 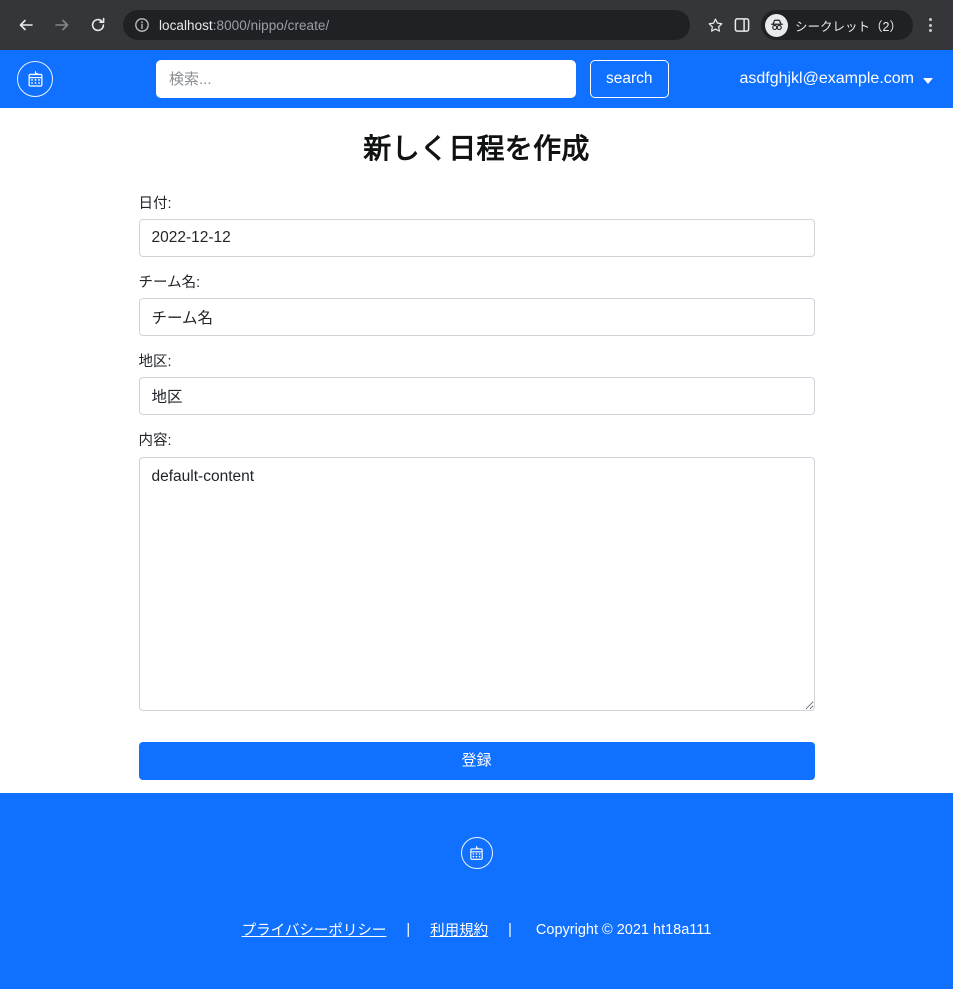 I want to click on field-date: 日付:, so click(x=476, y=226).